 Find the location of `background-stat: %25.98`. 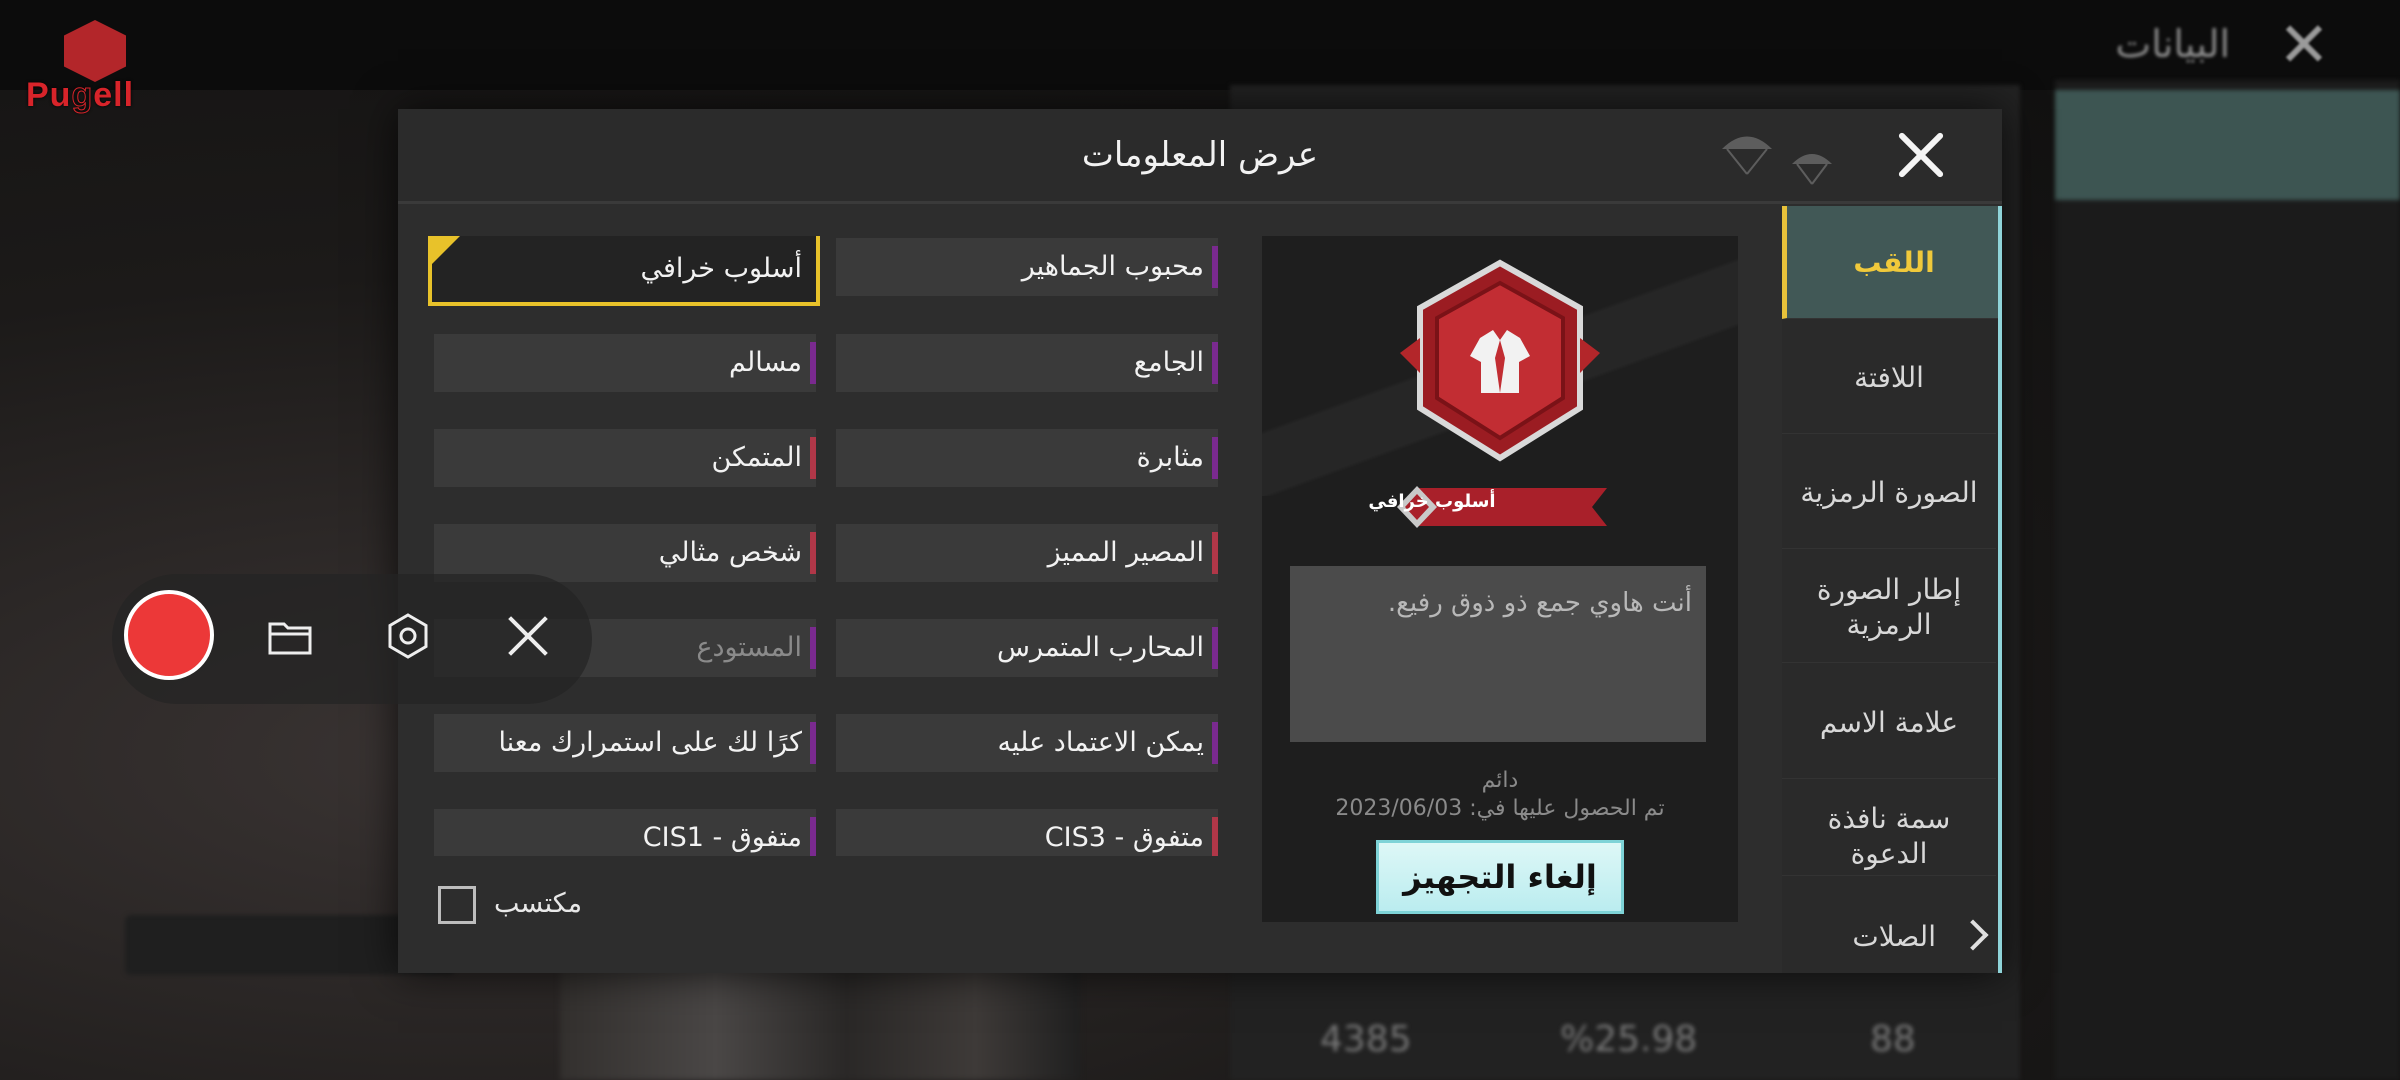

background-stat: %25.98 is located at coordinates (1629, 1039).